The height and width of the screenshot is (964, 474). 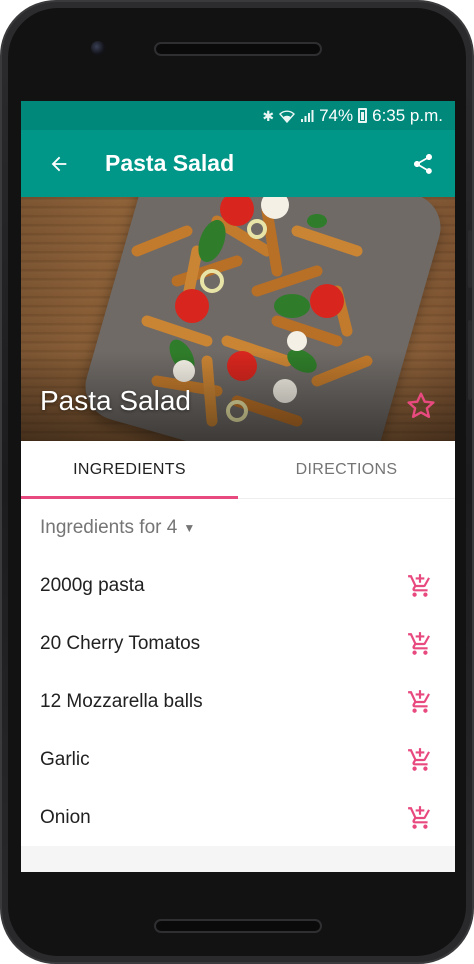 I want to click on app-bar-title: Pasta Salad, so click(x=170, y=163).